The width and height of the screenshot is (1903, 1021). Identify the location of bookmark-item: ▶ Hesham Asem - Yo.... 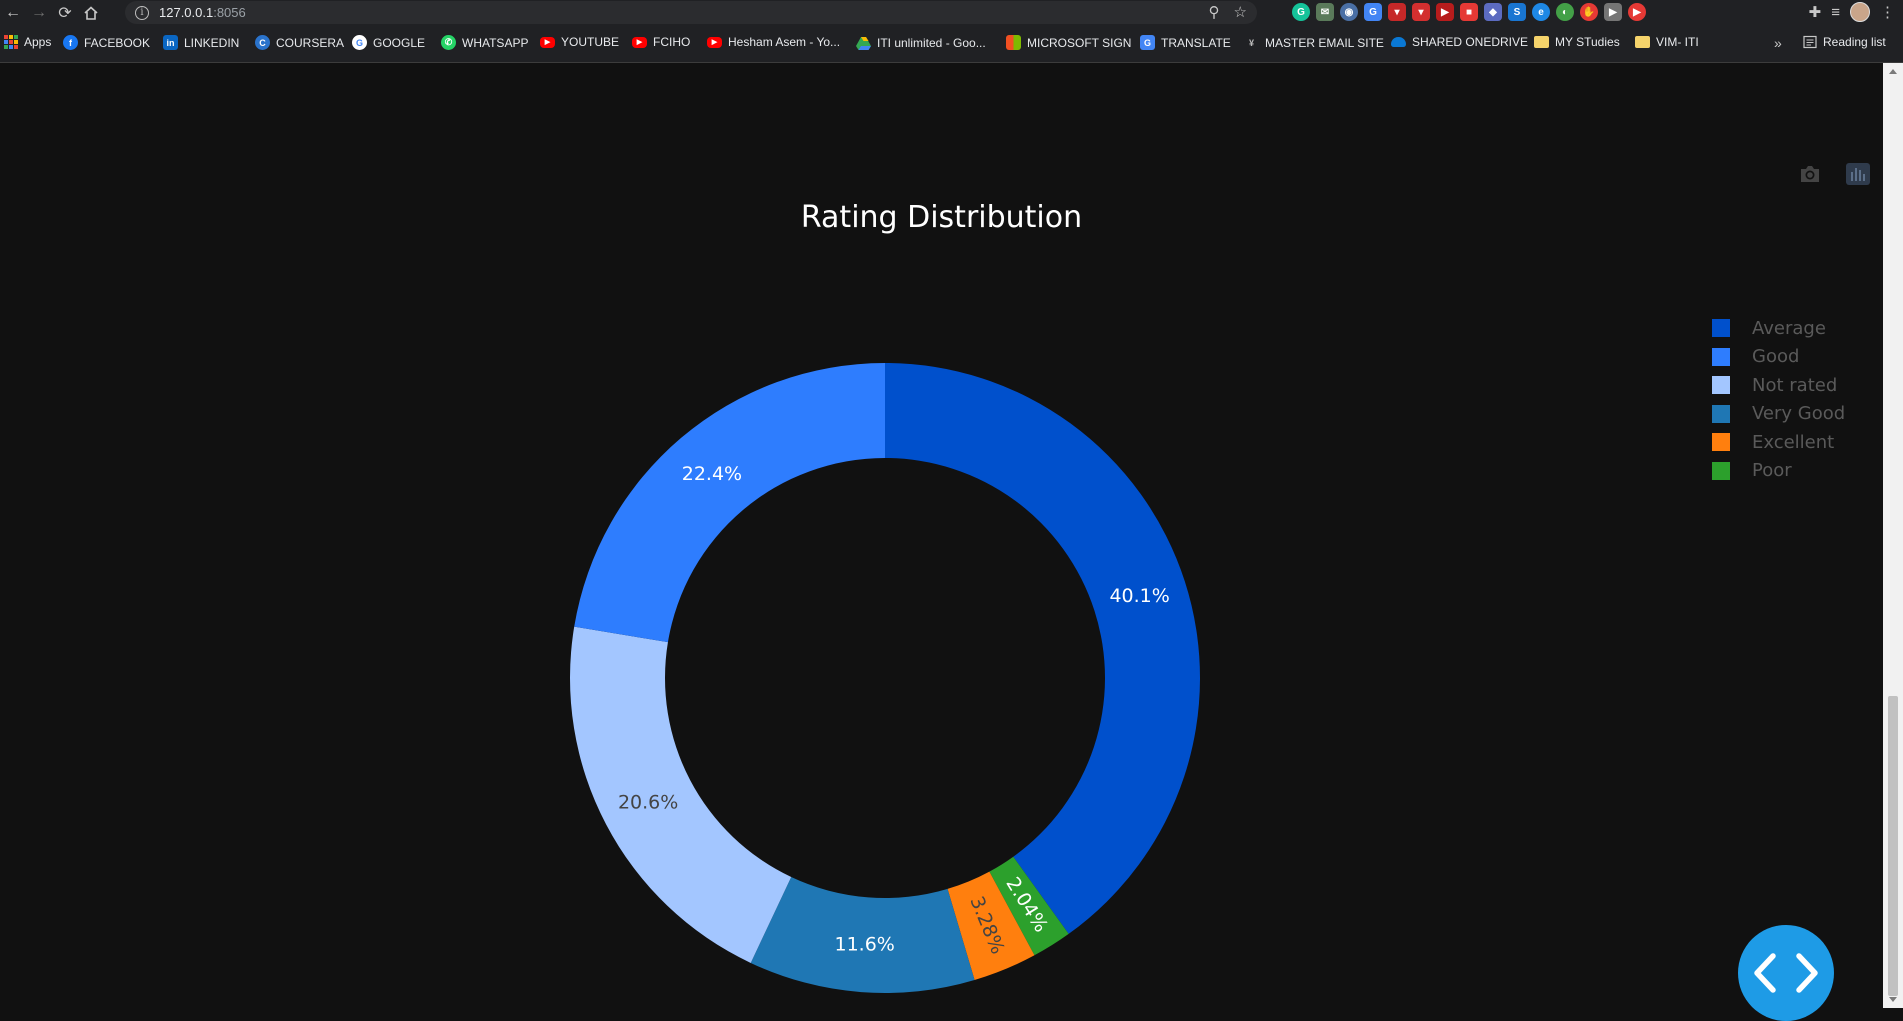
(773, 42).